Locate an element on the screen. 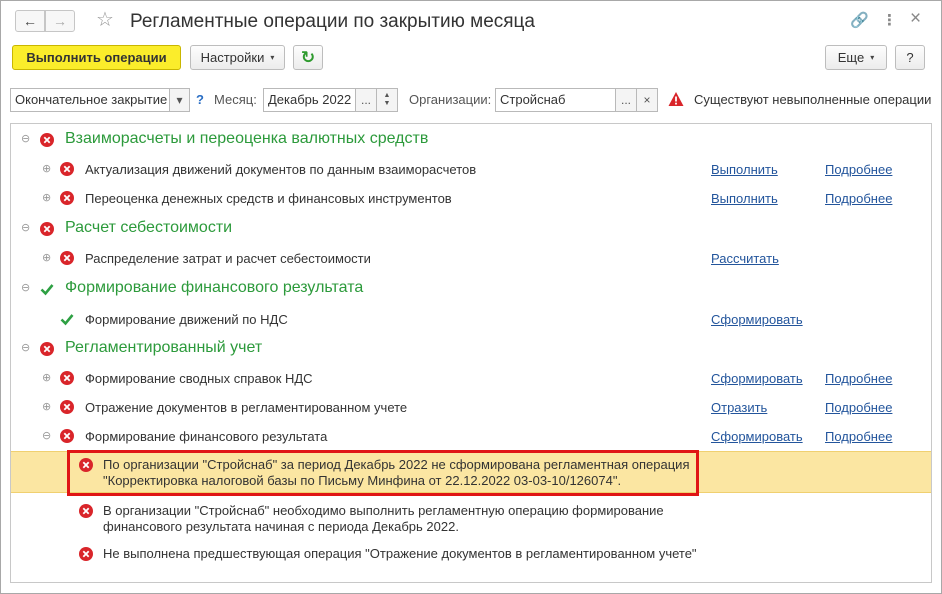  group-label: Расчет себестоимости is located at coordinates (149, 227).